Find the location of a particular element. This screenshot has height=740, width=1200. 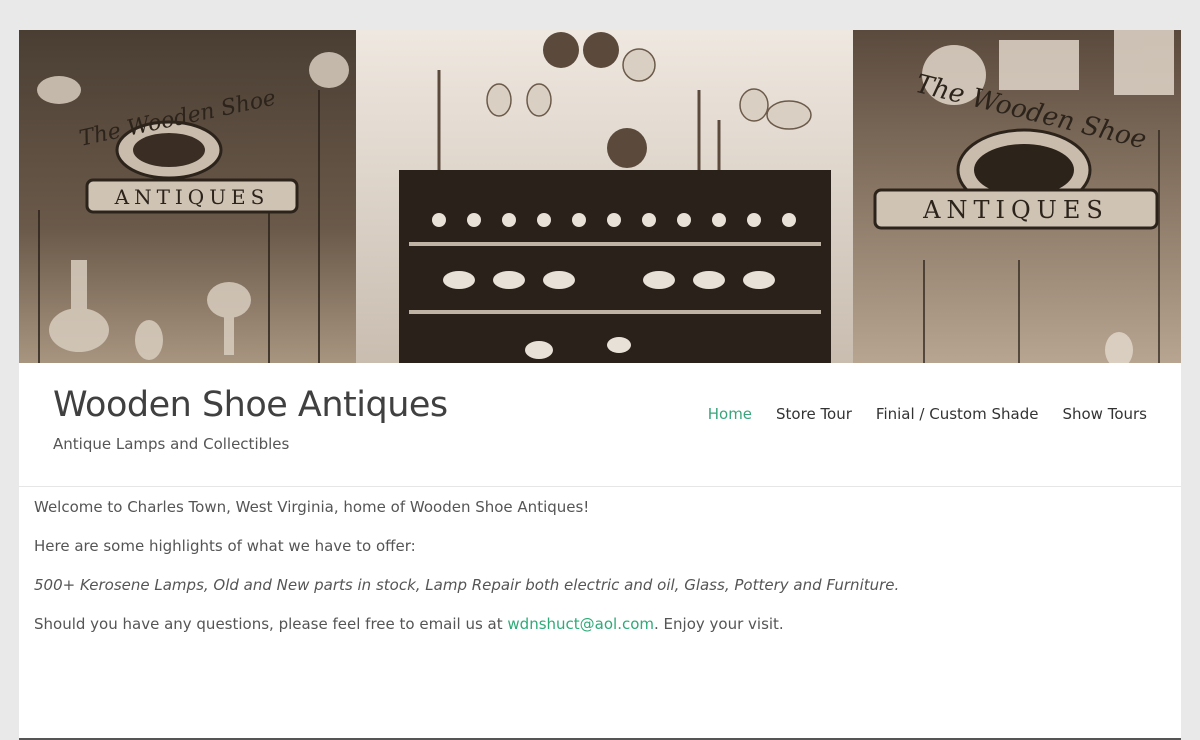

site-title: Wooden Shoe Antiques is located at coordinates (250, 405).